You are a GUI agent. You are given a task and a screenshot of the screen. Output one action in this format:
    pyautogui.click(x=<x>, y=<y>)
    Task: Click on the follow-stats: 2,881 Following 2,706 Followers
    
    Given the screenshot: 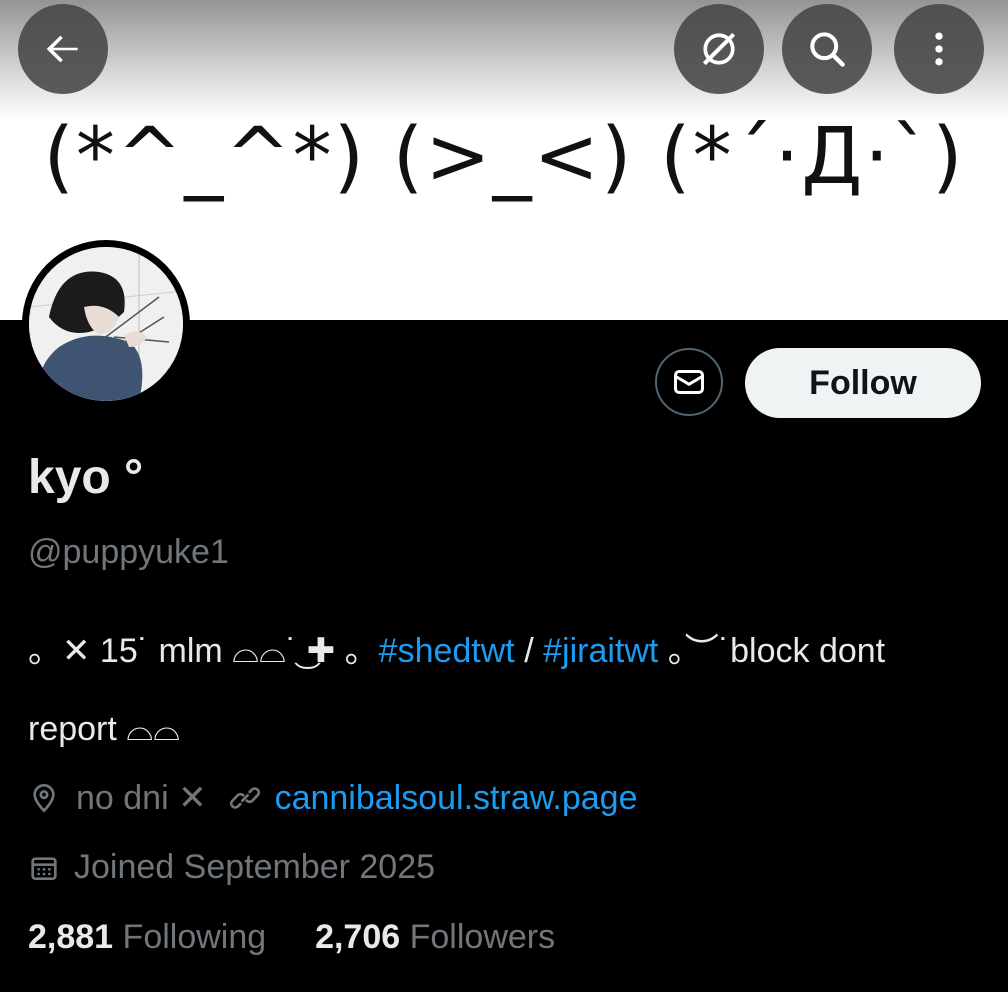 What is the action you would take?
    pyautogui.click(x=291, y=937)
    